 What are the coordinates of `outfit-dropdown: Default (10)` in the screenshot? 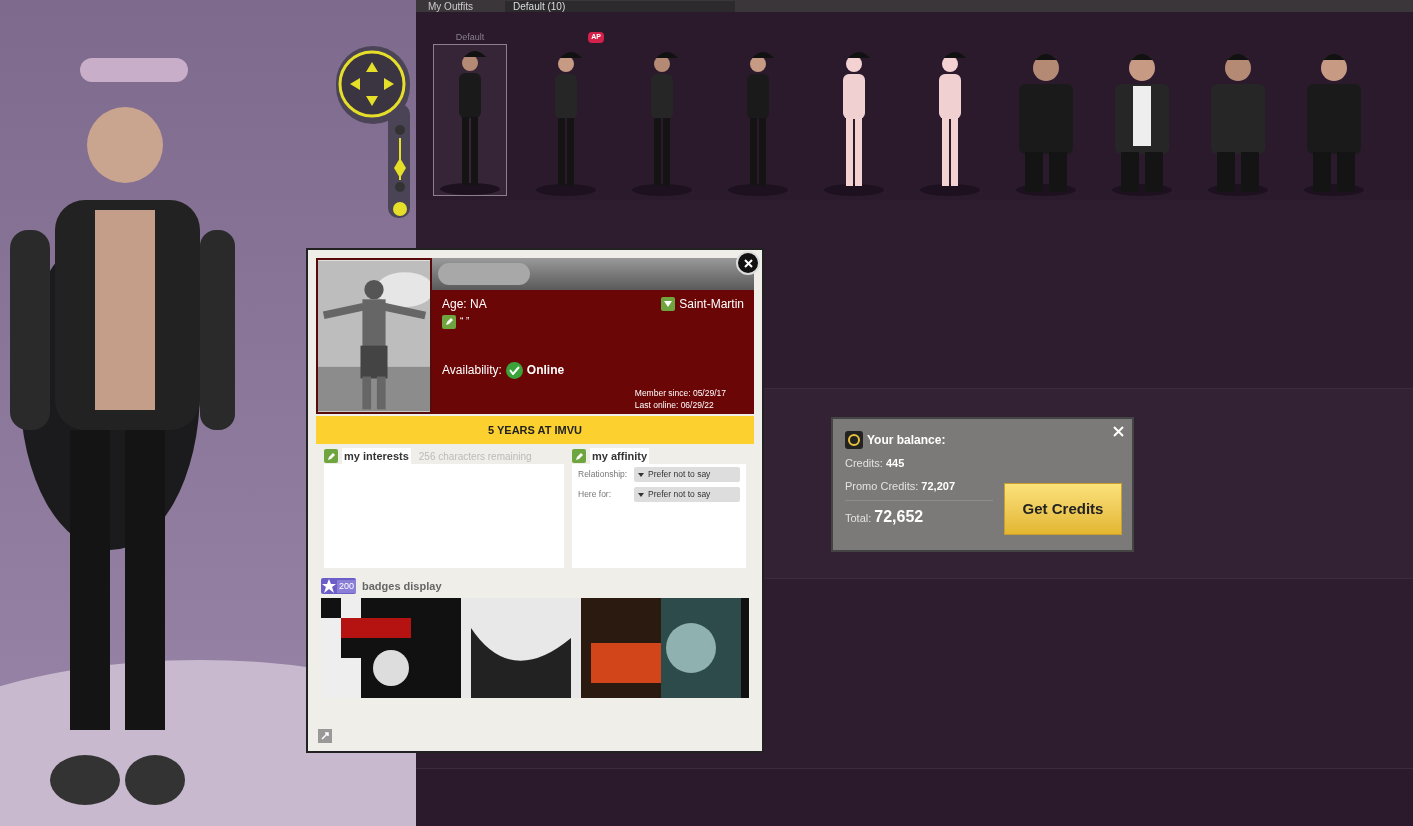 It's located at (620, 6).